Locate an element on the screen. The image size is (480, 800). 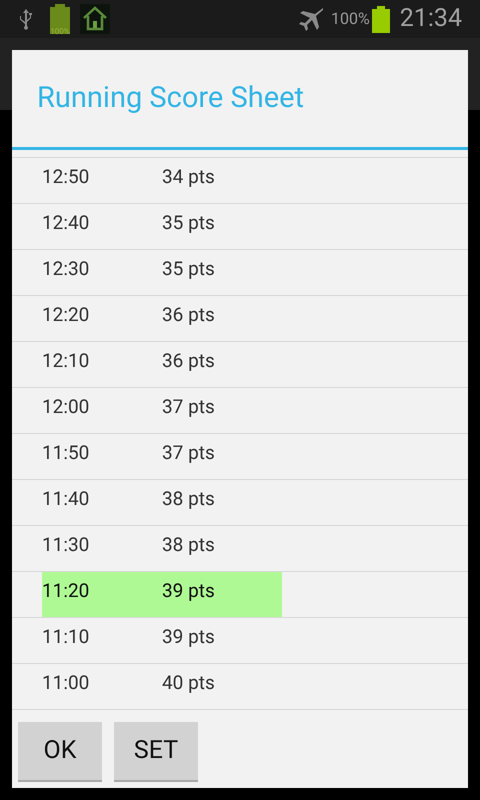
score-row: 12:00 37 pts is located at coordinates (162, 410).